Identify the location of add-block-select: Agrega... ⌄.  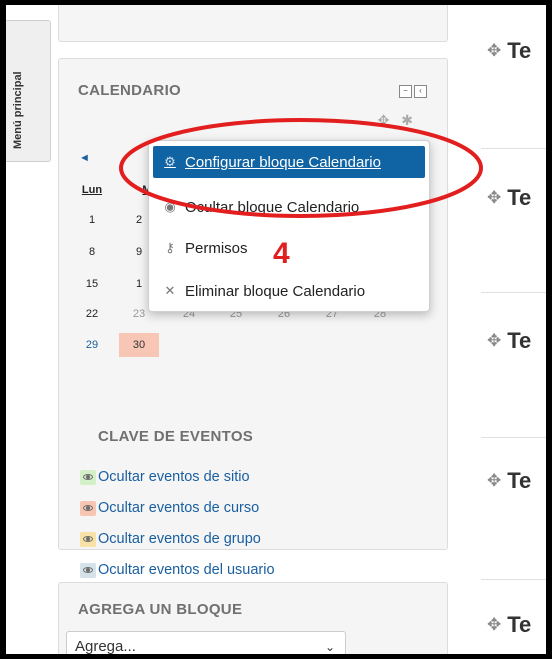
(206, 642).